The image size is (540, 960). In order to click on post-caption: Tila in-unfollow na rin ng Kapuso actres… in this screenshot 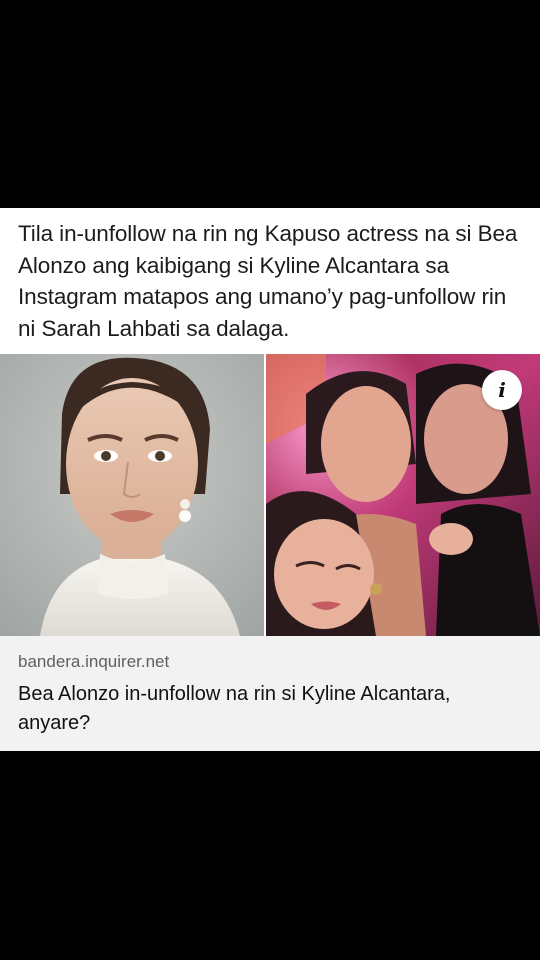, I will do `click(268, 281)`.